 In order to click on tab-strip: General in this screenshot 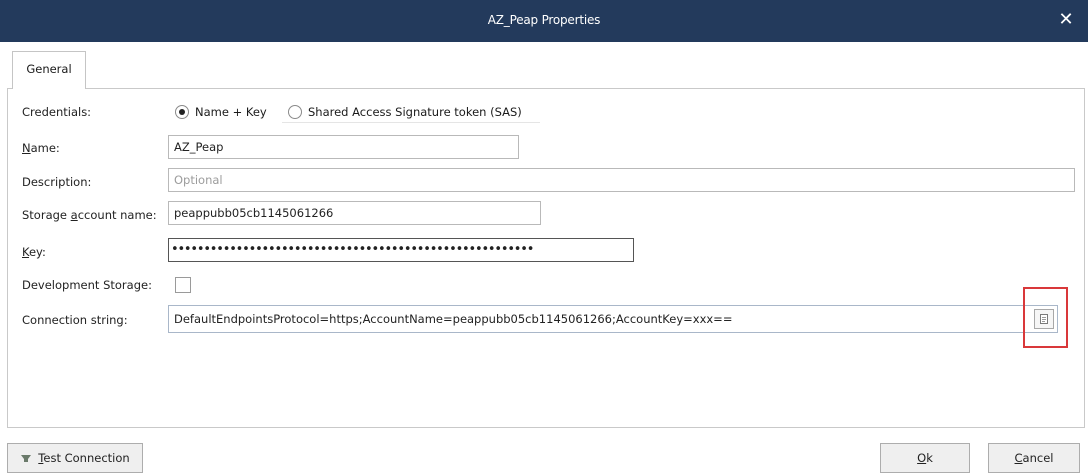, I will do `click(544, 65)`.